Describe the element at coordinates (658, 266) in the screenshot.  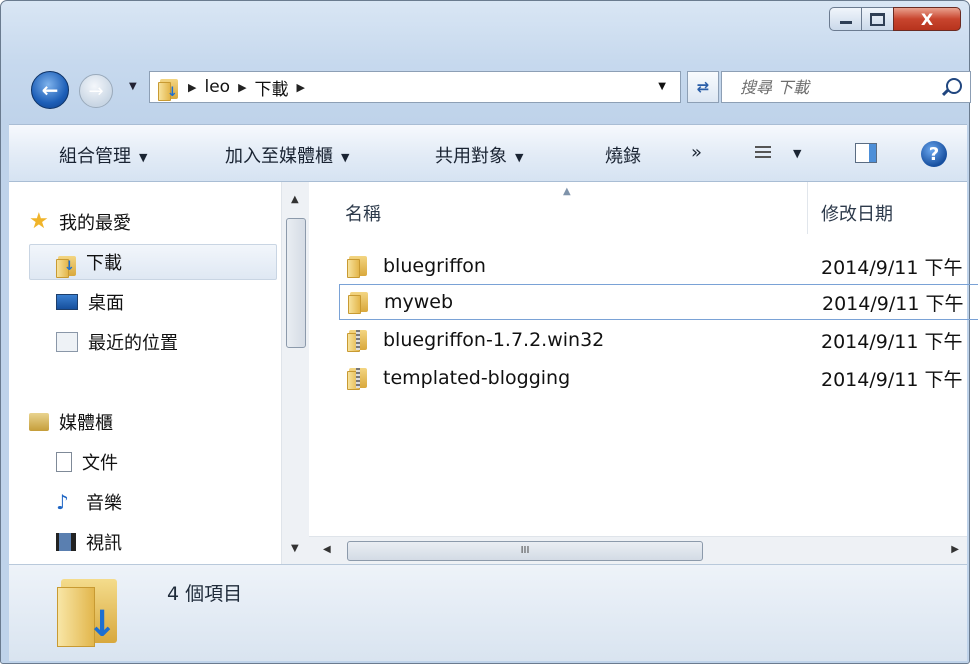
I see `file-row: bluegriffon 2014/9/11 下午` at that location.